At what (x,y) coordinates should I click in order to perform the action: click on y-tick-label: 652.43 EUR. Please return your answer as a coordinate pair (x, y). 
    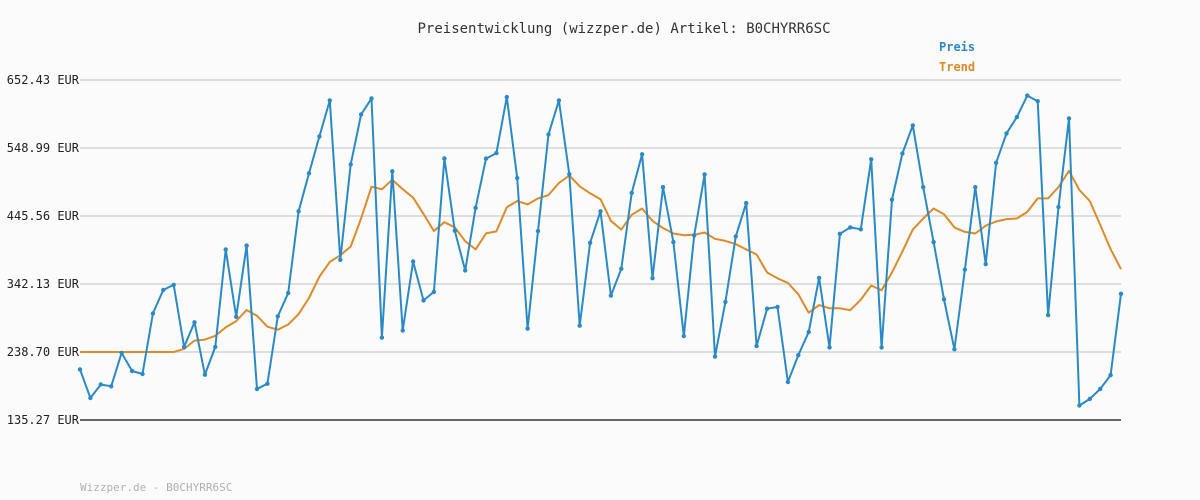
    Looking at the image, I should click on (43, 80).